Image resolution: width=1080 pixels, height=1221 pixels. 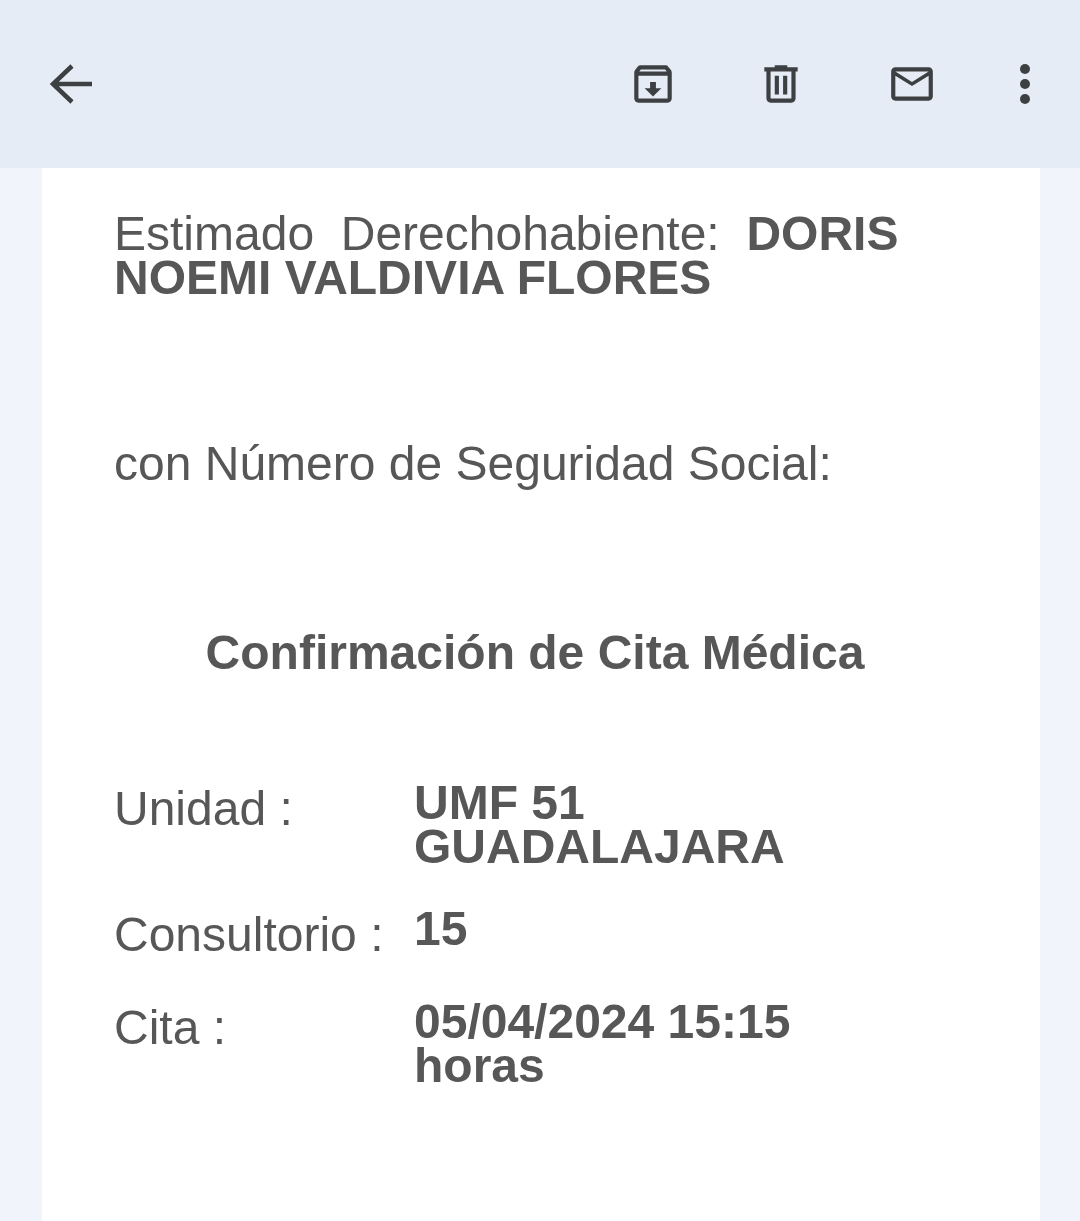 I want to click on message-heading: Confirmación de Cita Médica, so click(x=535, y=653).